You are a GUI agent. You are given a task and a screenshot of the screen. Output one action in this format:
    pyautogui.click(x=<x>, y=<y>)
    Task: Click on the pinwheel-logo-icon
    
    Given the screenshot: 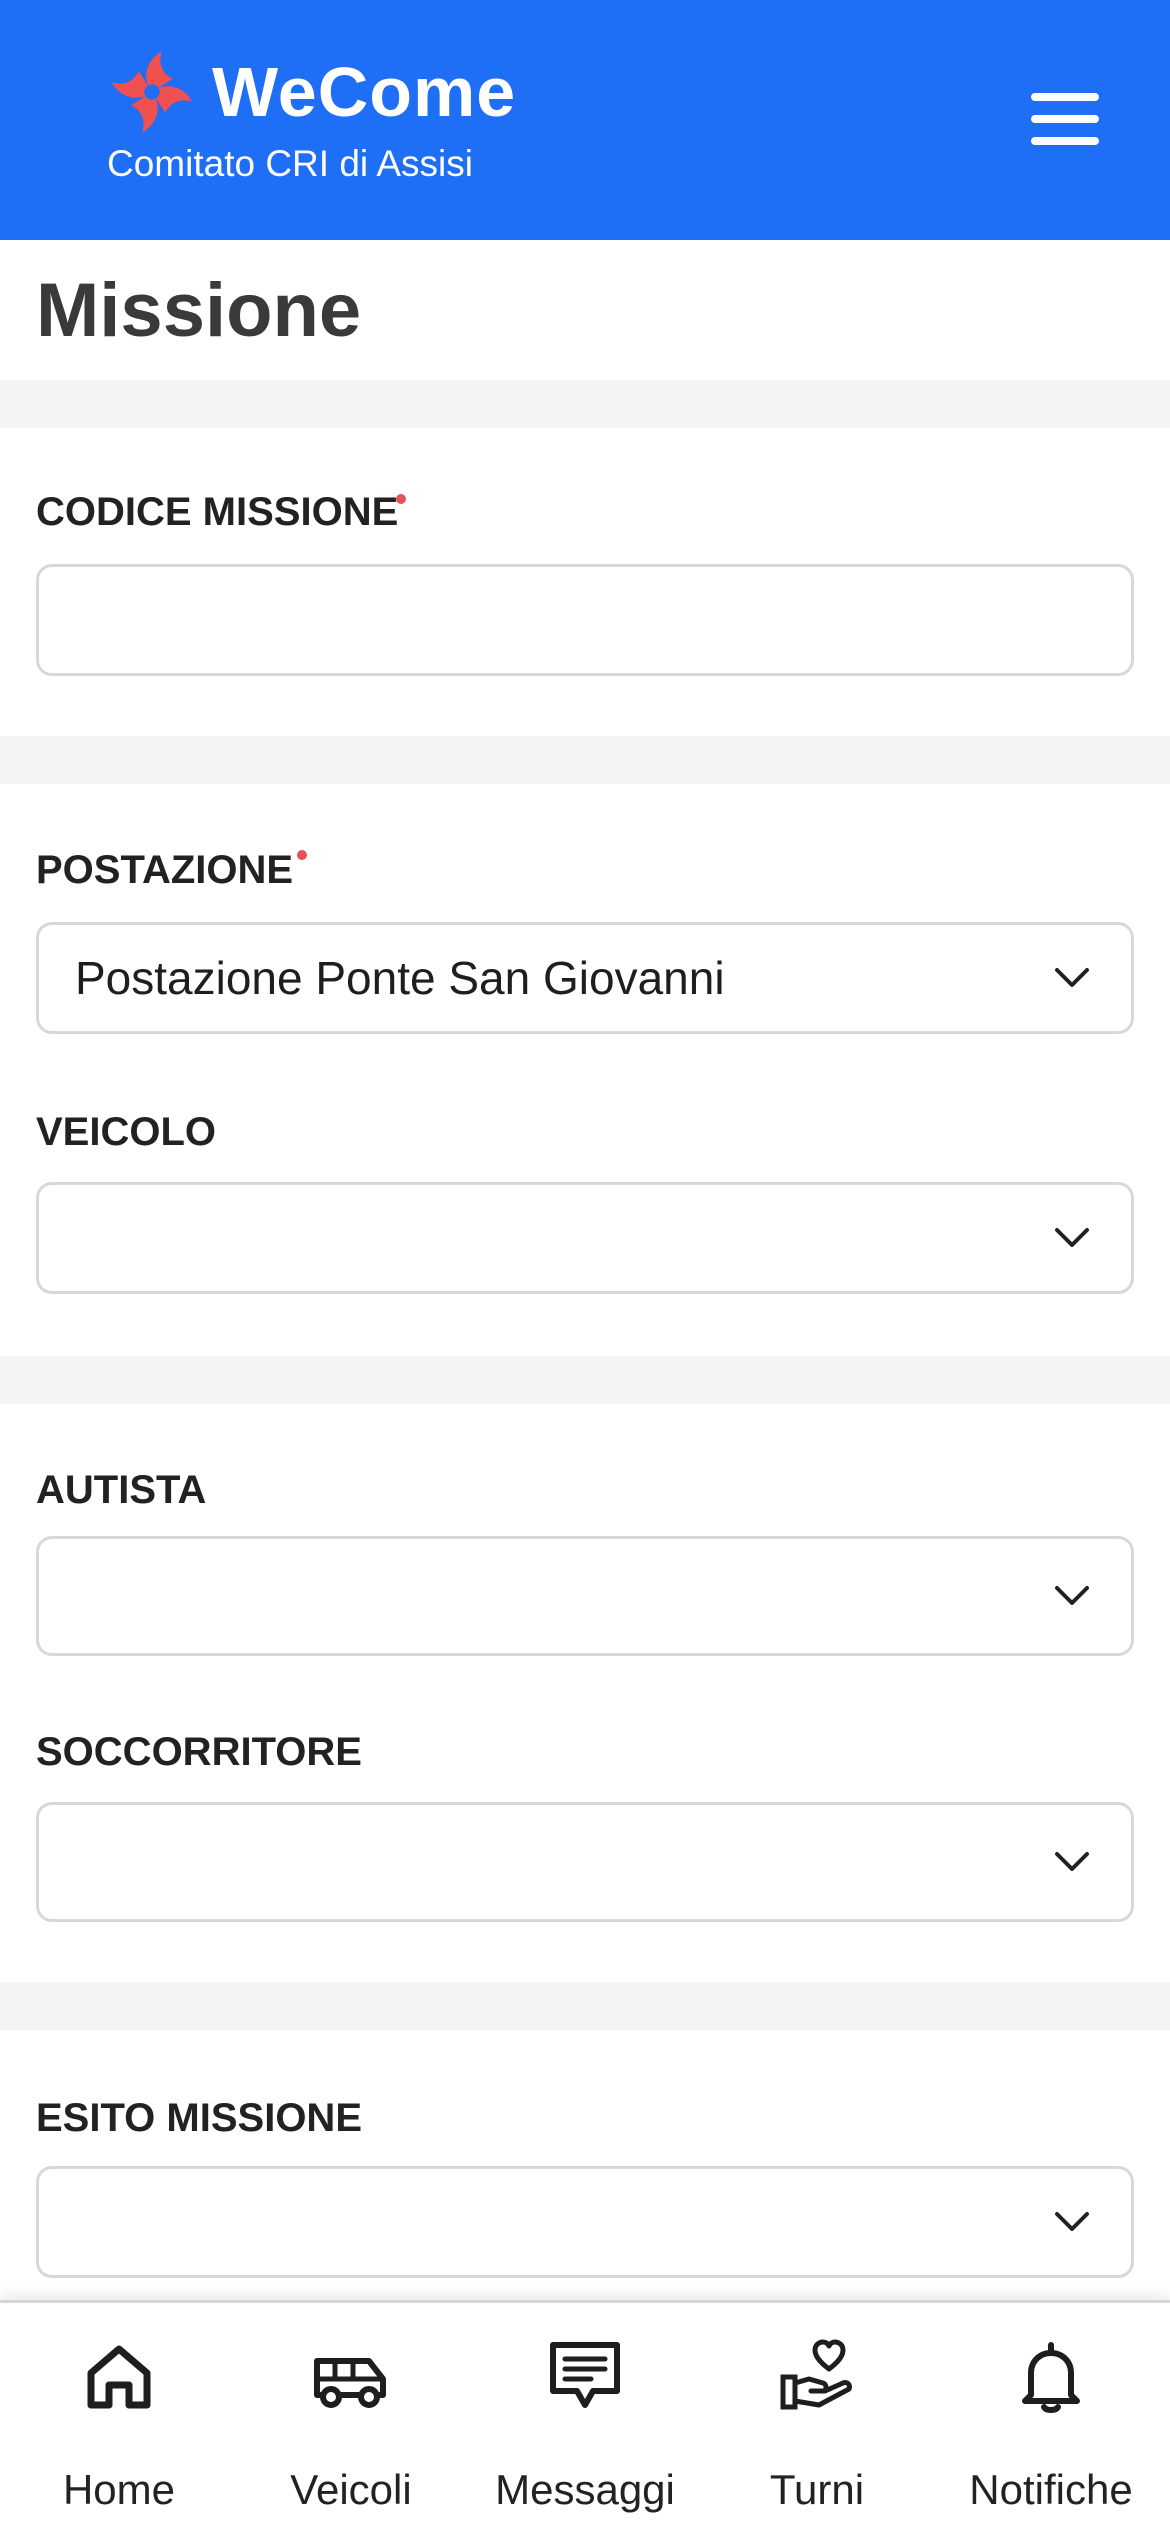 What is the action you would take?
    pyautogui.click(x=152, y=92)
    